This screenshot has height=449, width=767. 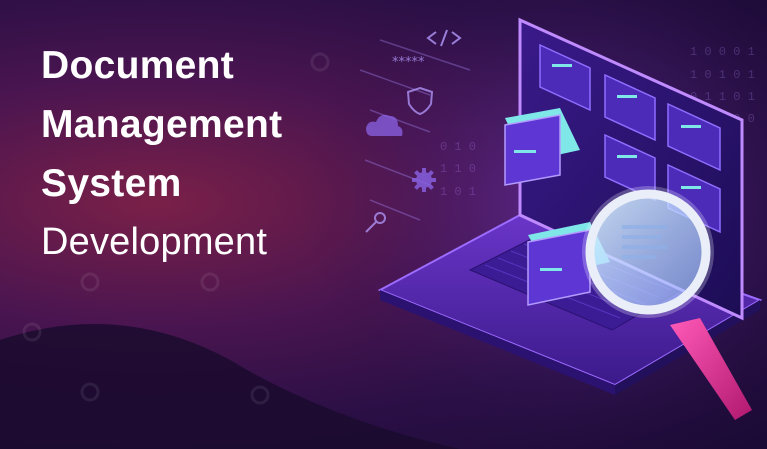 I want to click on svg-text: 1 0 0 0 1, so click(x=722, y=52).